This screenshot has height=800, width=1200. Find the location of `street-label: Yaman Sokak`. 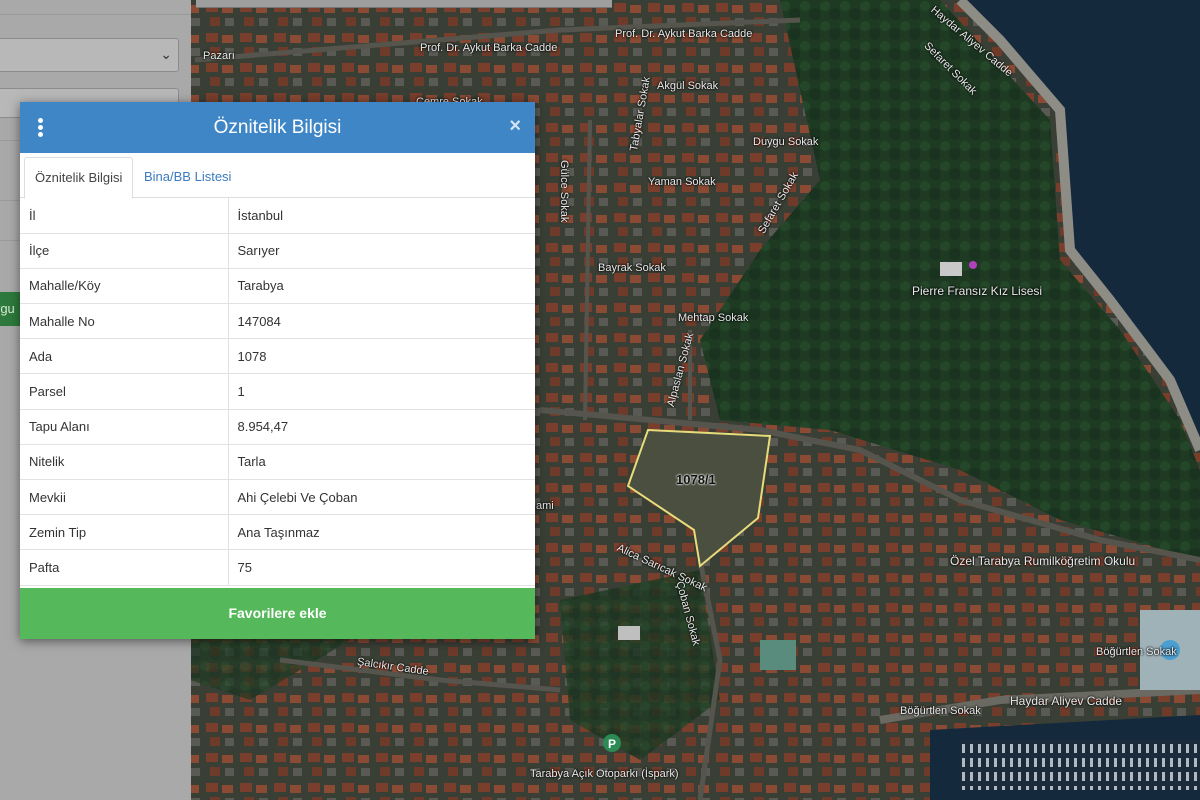

street-label: Yaman Sokak is located at coordinates (682, 182).